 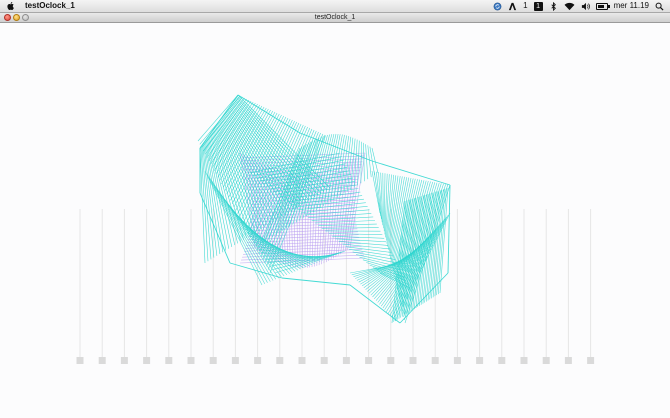 I want to click on zoom-window-button, so click(x=25, y=17).